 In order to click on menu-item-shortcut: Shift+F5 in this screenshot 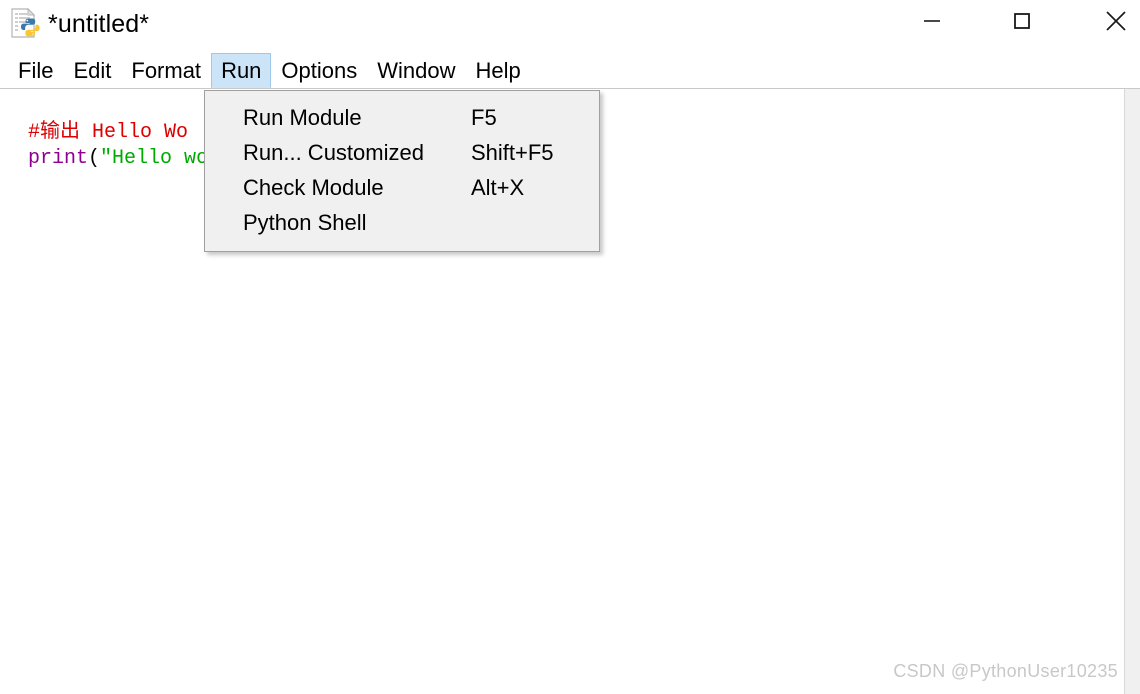, I will do `click(512, 152)`.